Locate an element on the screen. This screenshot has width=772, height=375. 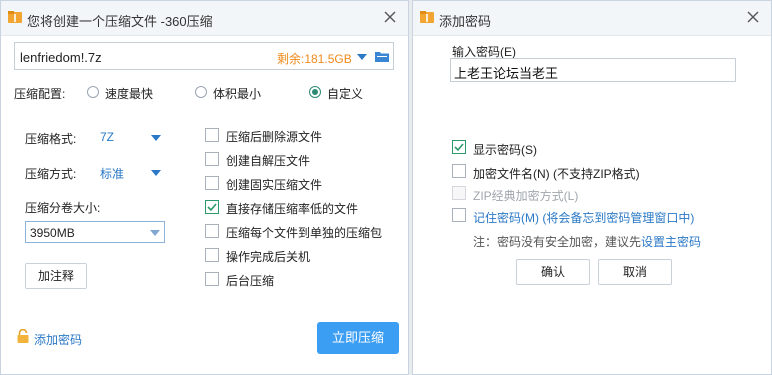
zip-classic-label: ZIP经典加密方式(L) is located at coordinates (526, 196).